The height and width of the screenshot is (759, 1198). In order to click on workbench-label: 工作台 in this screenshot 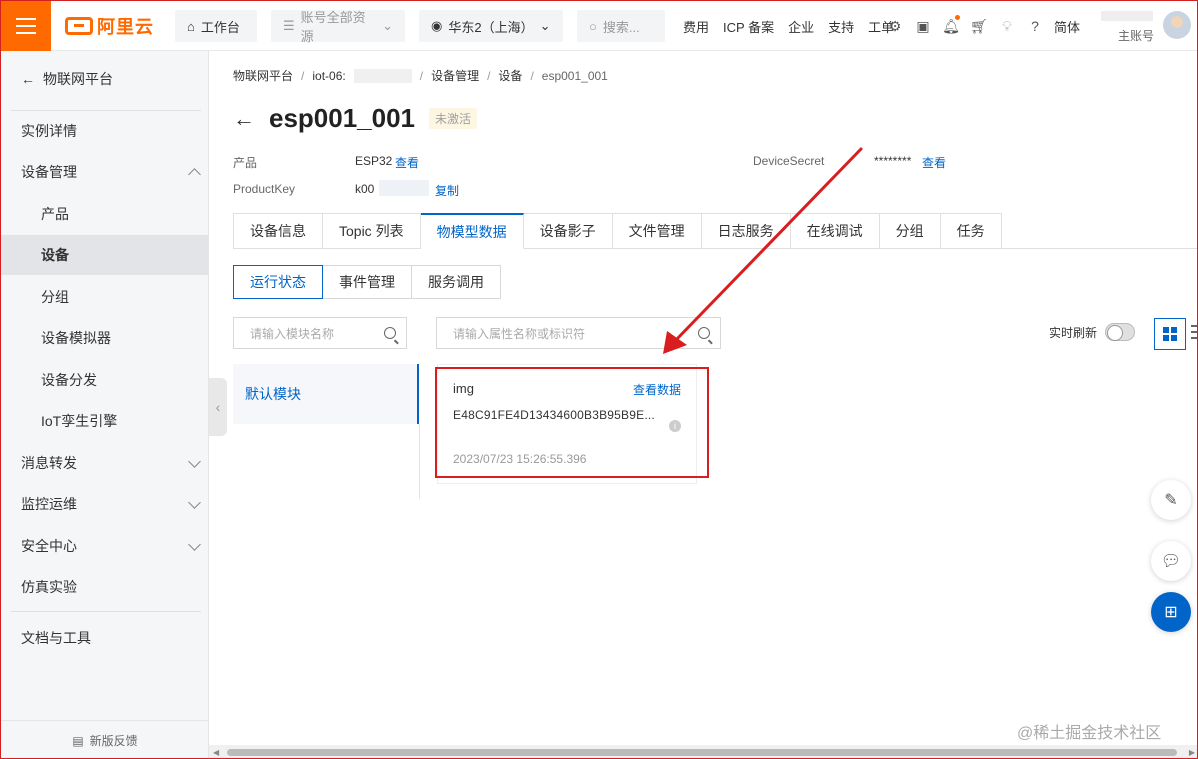, I will do `click(220, 27)`.